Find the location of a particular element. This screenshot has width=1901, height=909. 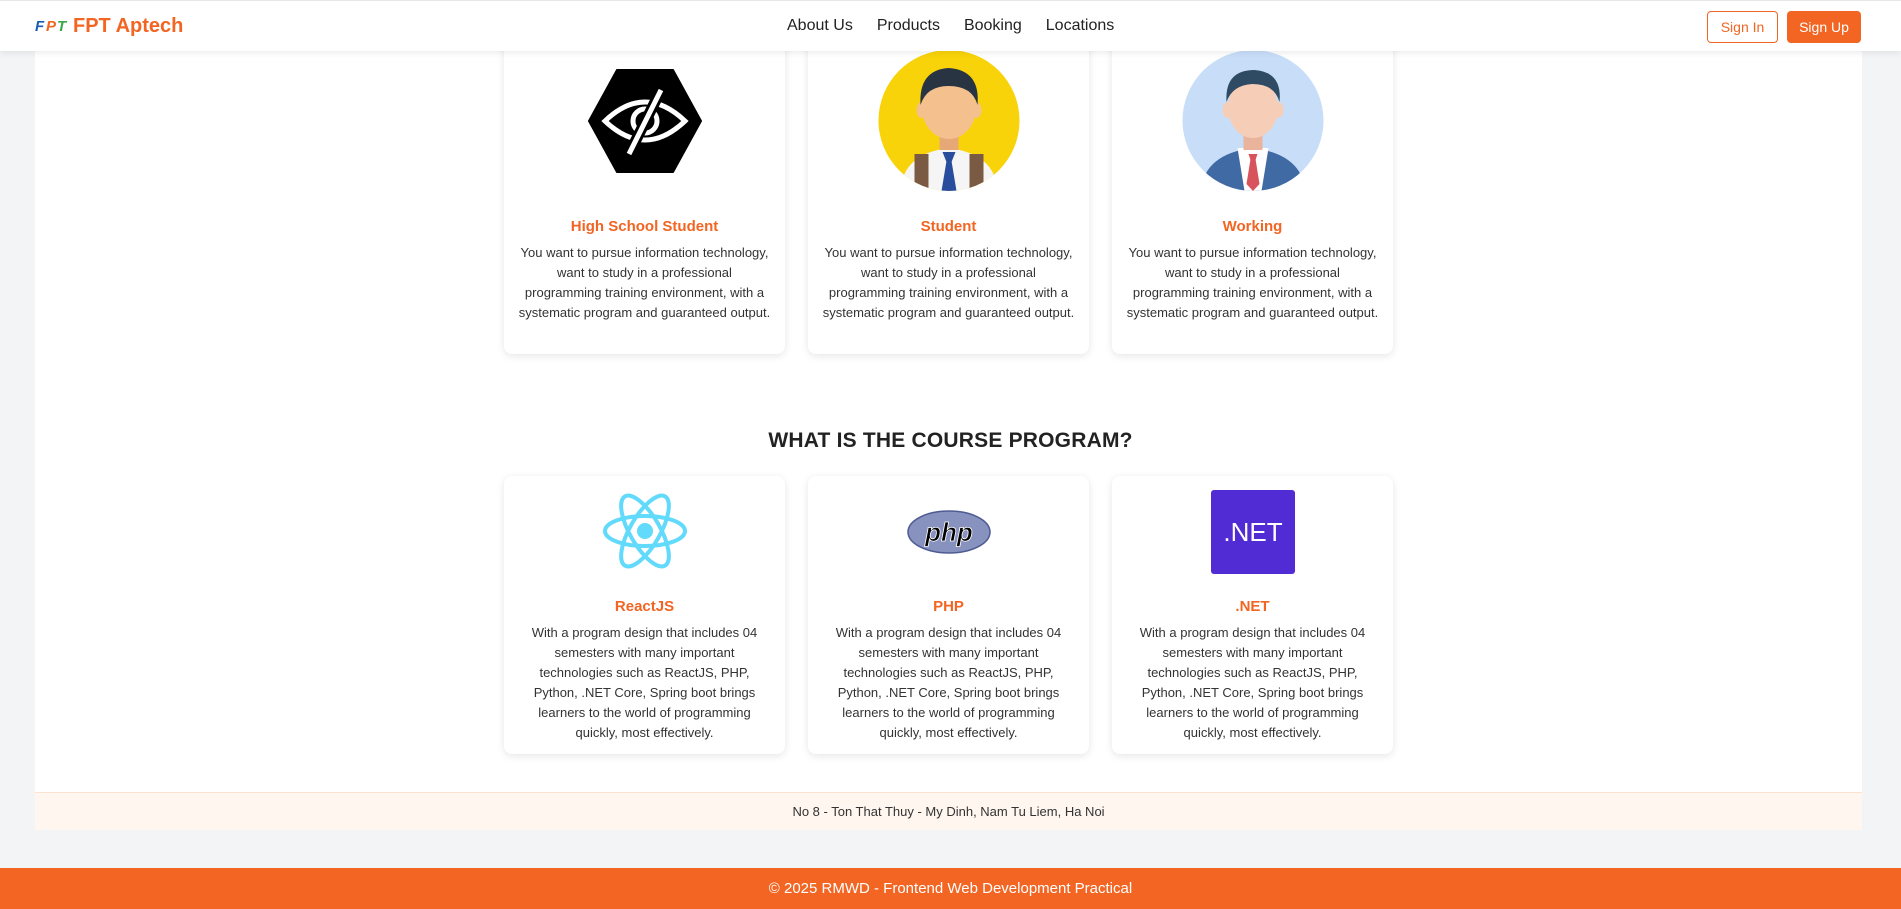

dotnet-logo-text: .NET is located at coordinates (1252, 532).